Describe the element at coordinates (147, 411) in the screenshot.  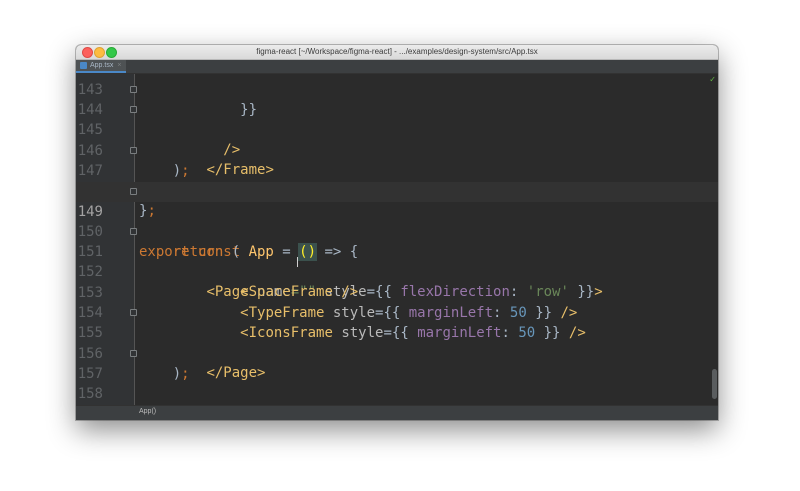
I see `breadcrumb: App()` at that location.